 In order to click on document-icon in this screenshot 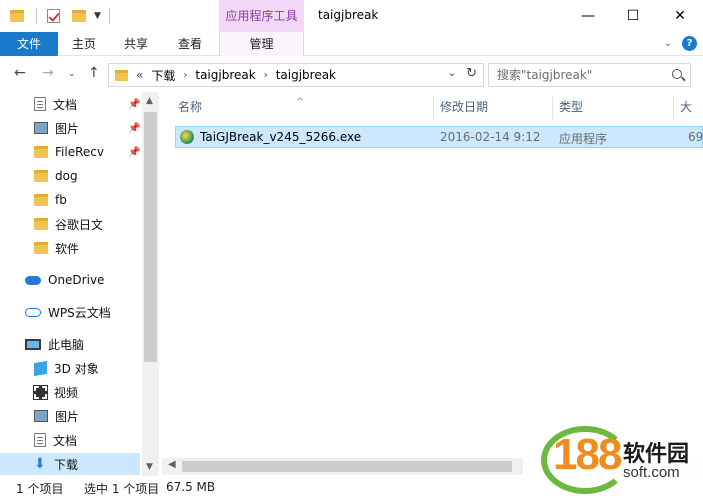, I will do `click(40, 440)`.